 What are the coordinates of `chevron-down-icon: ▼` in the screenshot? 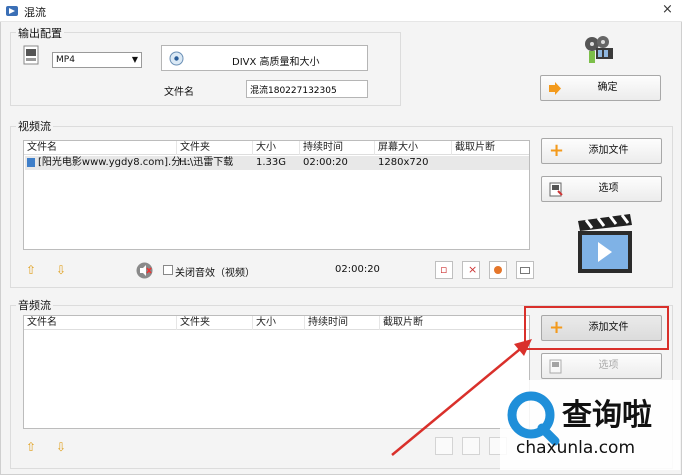 It's located at (134, 59).